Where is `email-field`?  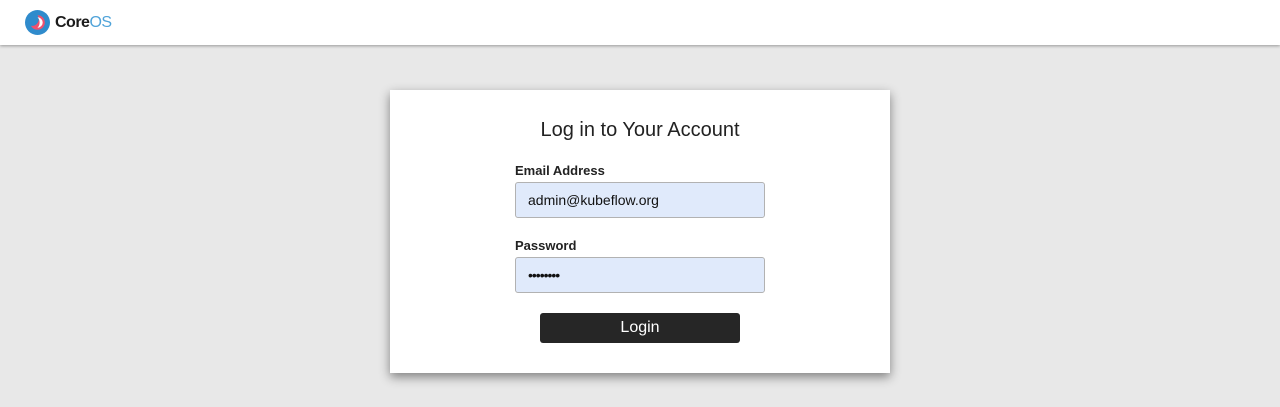 email-field is located at coordinates (640, 200).